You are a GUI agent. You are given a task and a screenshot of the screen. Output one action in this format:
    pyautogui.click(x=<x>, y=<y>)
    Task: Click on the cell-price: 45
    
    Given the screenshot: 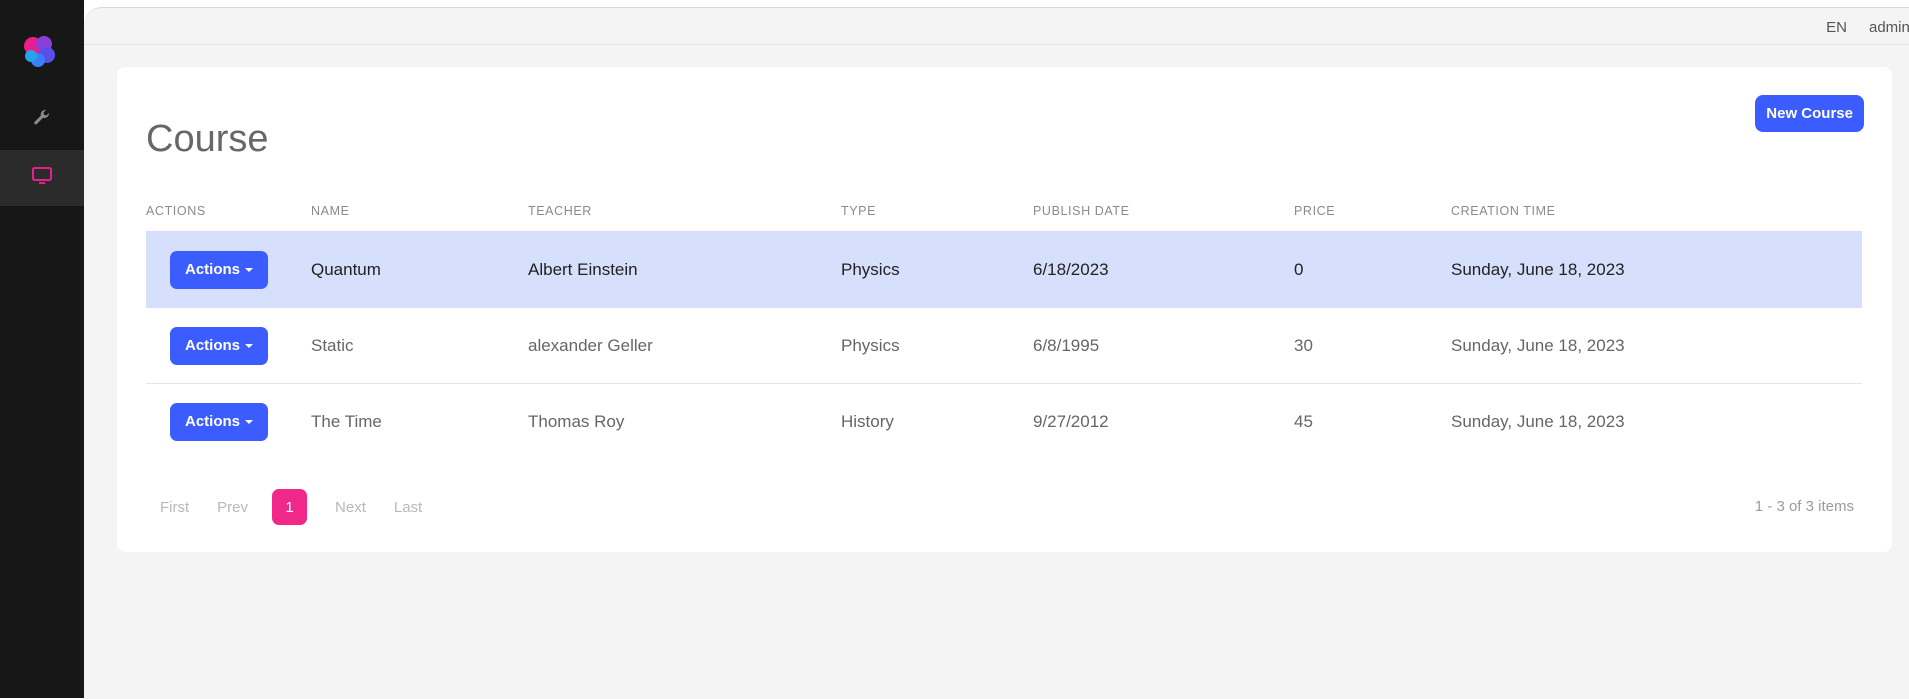 What is the action you would take?
    pyautogui.click(x=1372, y=421)
    